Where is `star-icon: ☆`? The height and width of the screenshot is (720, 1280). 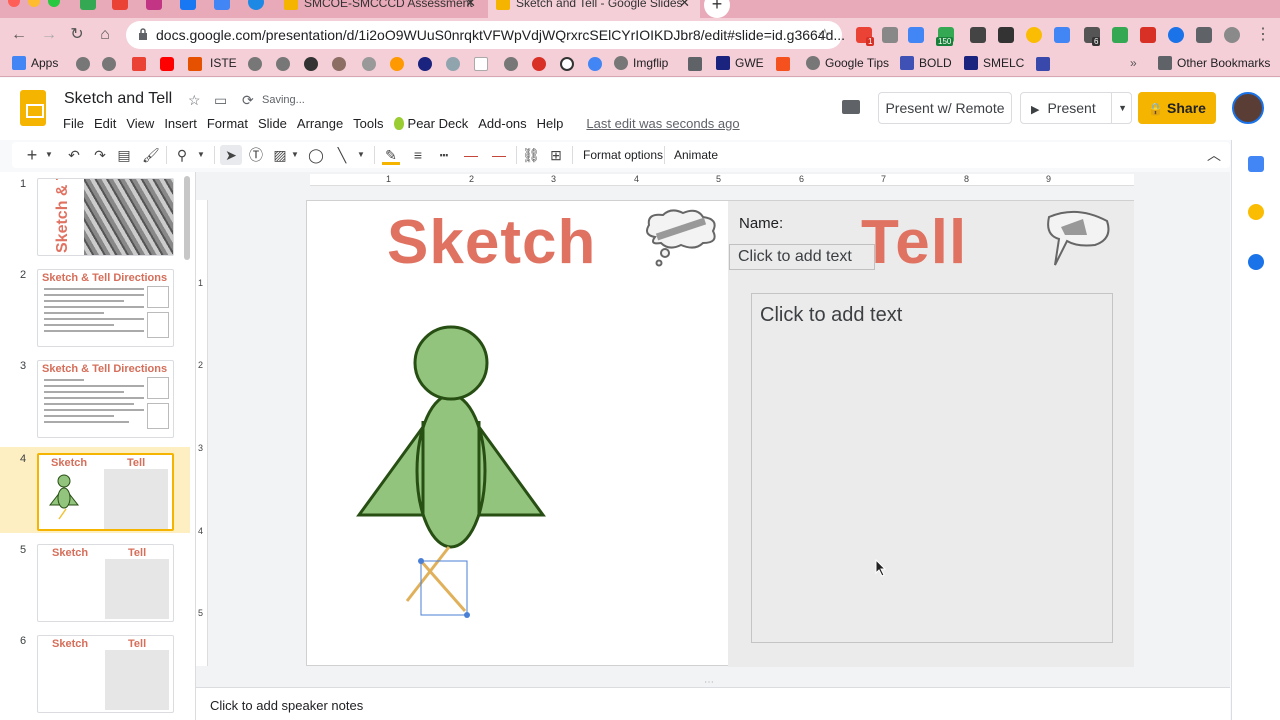
star-icon: ☆ is located at coordinates (194, 100).